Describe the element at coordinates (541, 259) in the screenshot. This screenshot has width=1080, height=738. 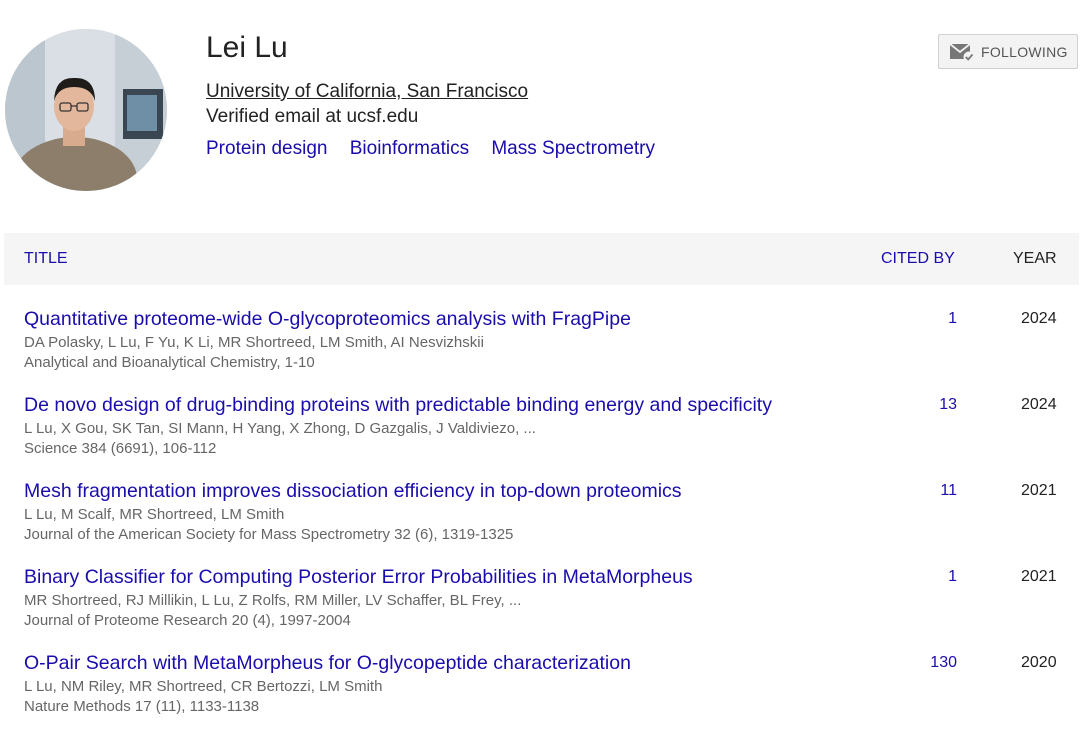
I see `table-header: TITLE CITED BY YEAR` at that location.